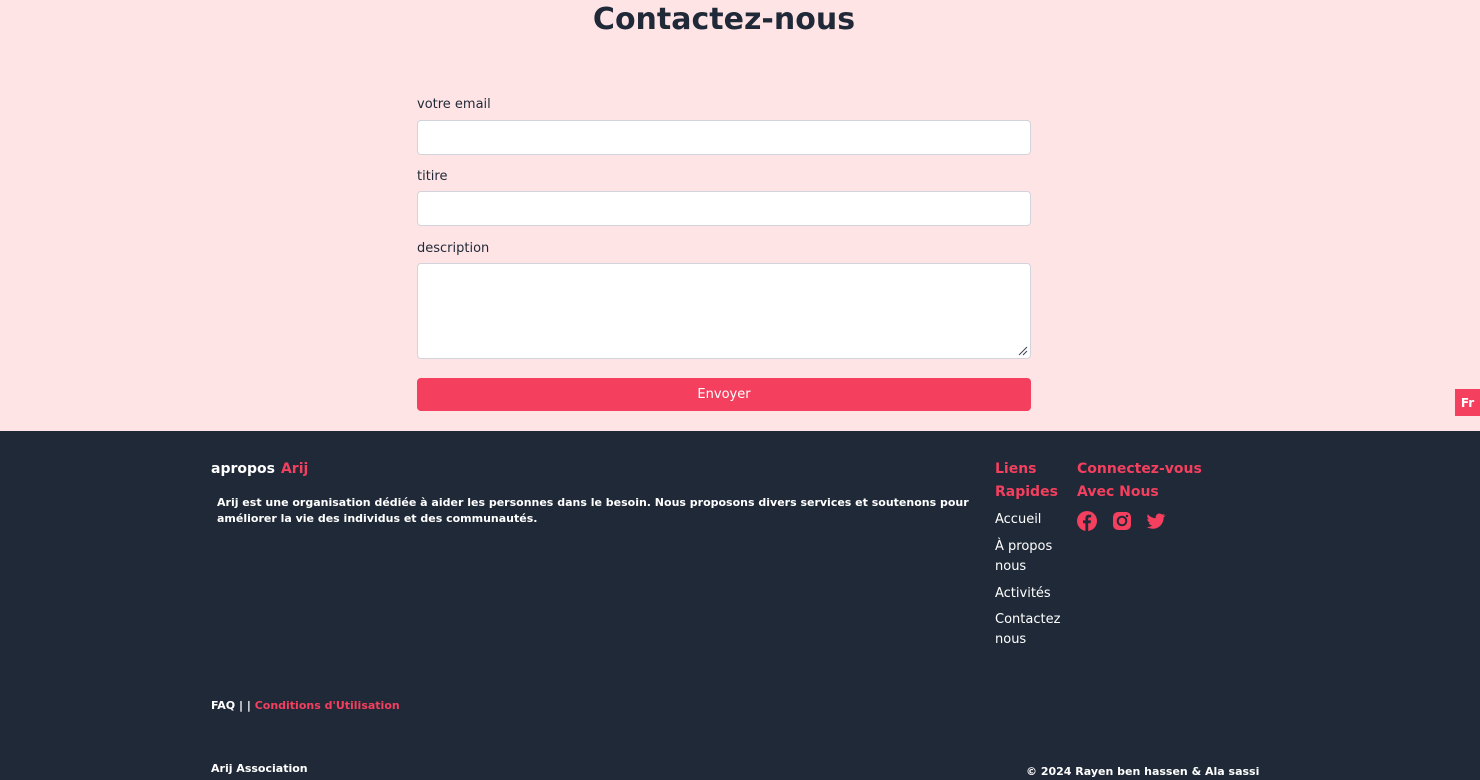  I want to click on about-heading-brand: Arij, so click(294, 469).